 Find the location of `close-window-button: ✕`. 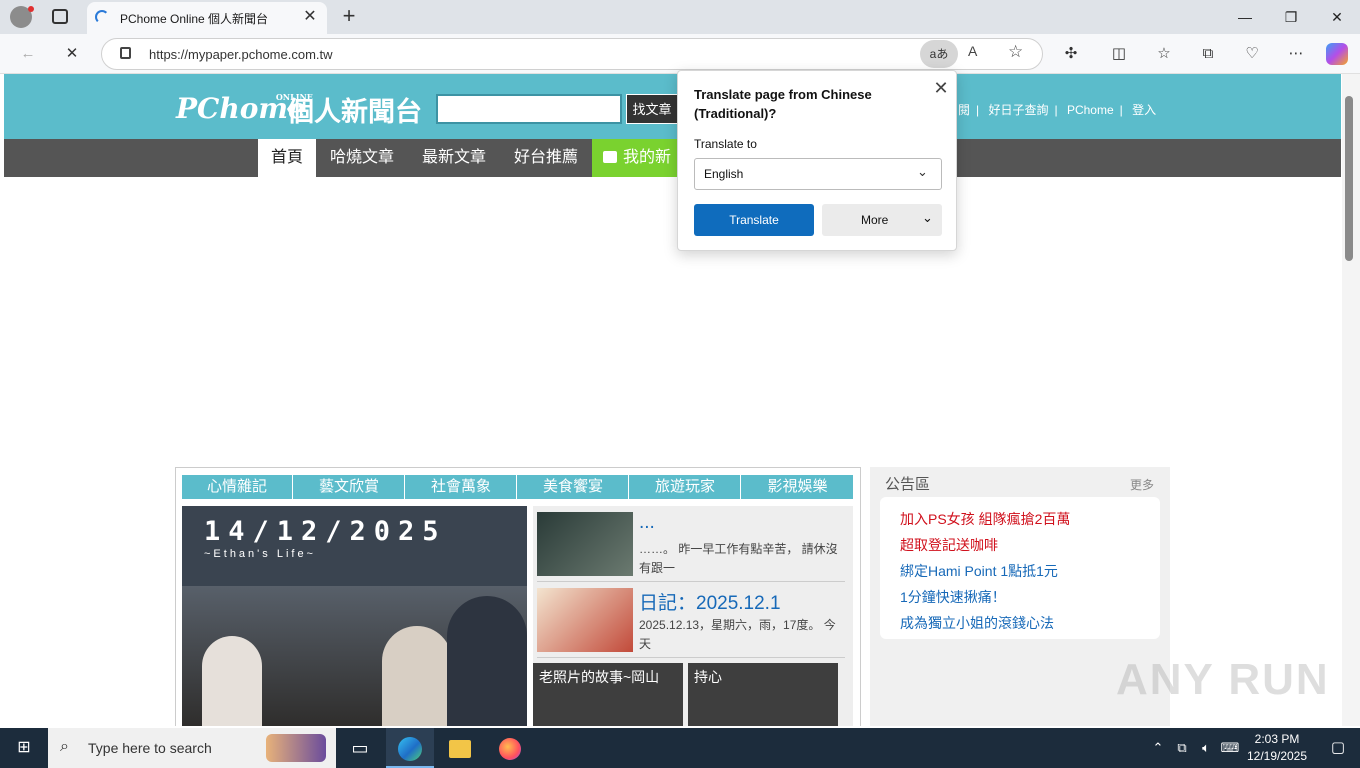

close-window-button: ✕ is located at coordinates (1337, 17).